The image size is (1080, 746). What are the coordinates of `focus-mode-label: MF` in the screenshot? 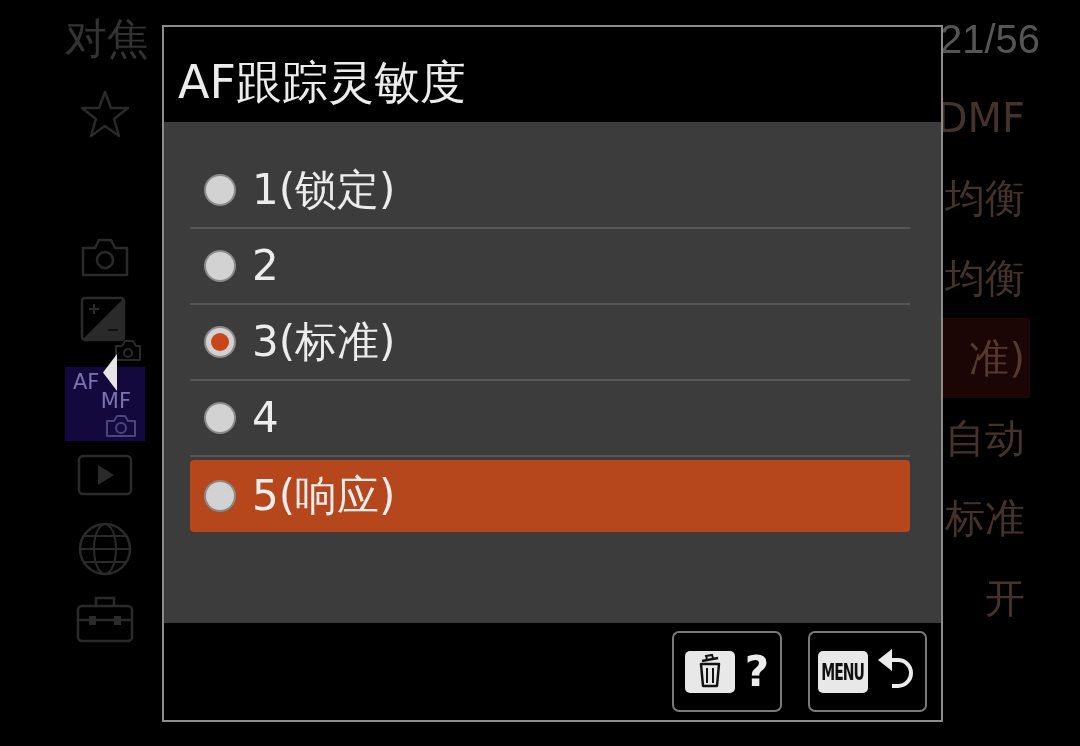 It's located at (115, 401).